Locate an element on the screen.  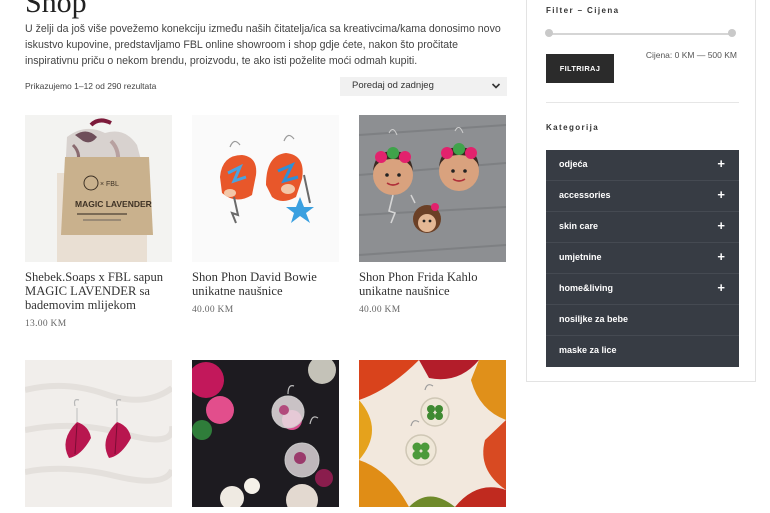
category-item-accessories: accessories + is located at coordinates (642, 196).